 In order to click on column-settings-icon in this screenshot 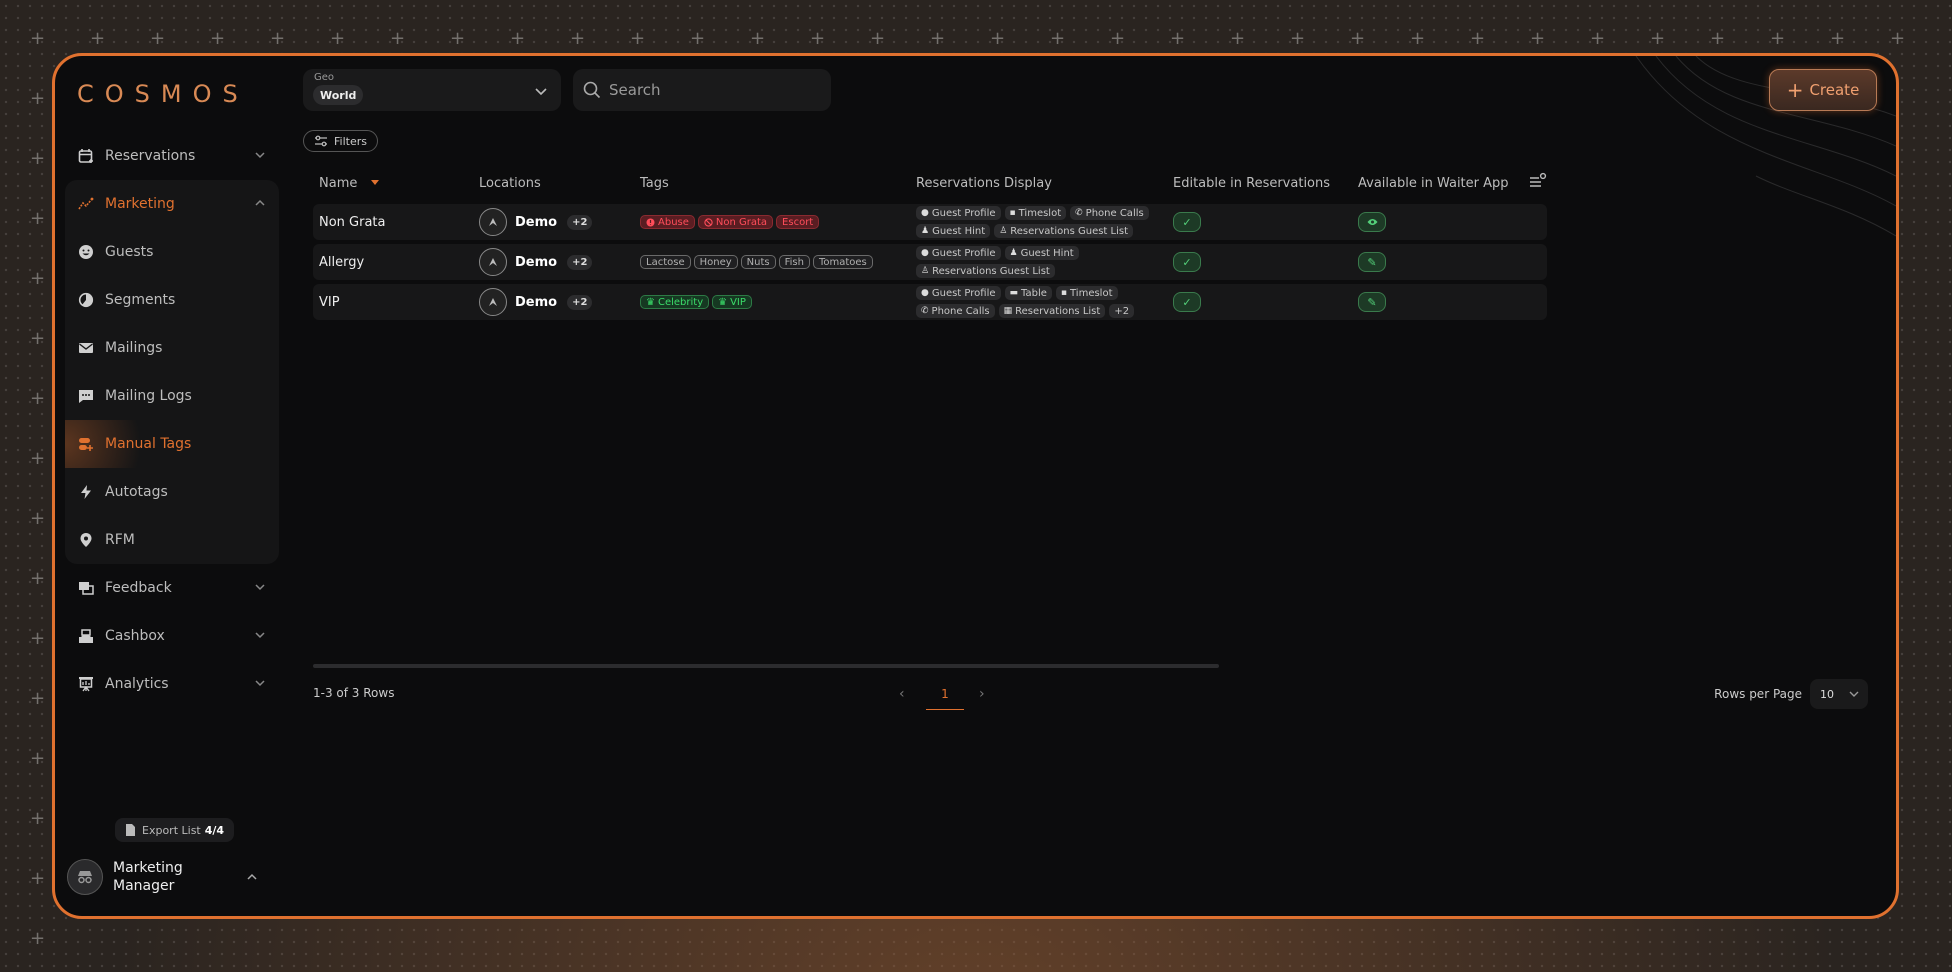, I will do `click(1538, 181)`.